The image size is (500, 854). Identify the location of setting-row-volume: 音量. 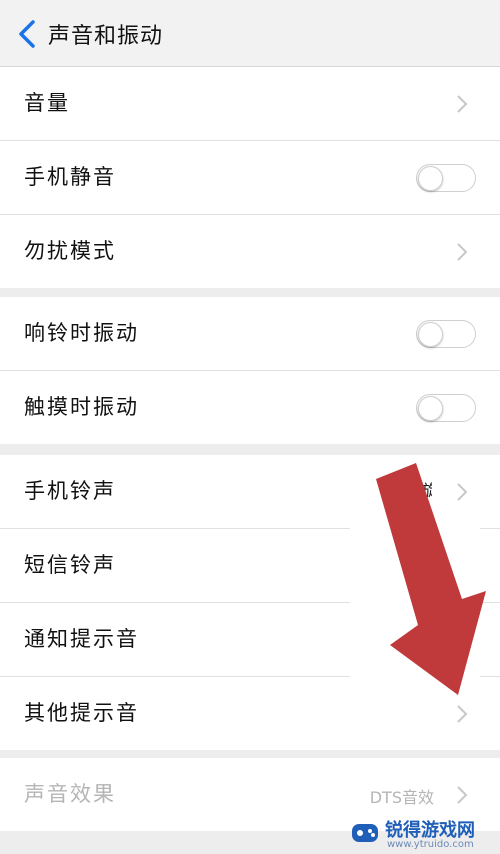
(250, 104).